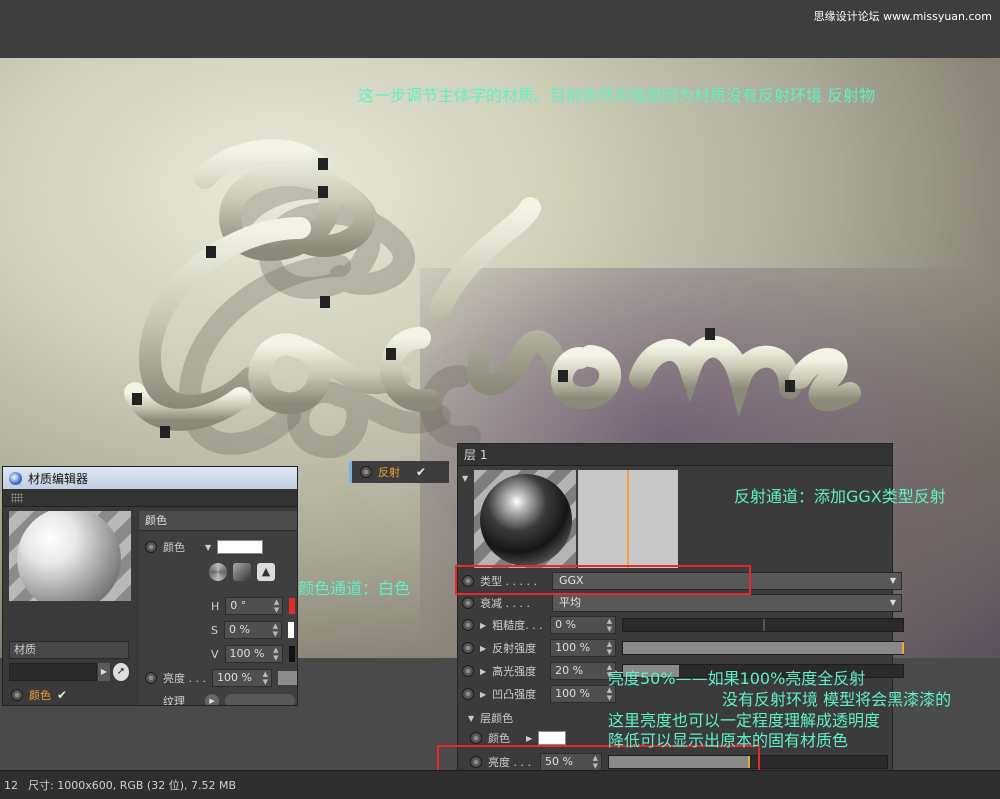  Describe the element at coordinates (583, 648) in the screenshot. I see `reflect-strength-field: 100 % ▲ ▼` at that location.